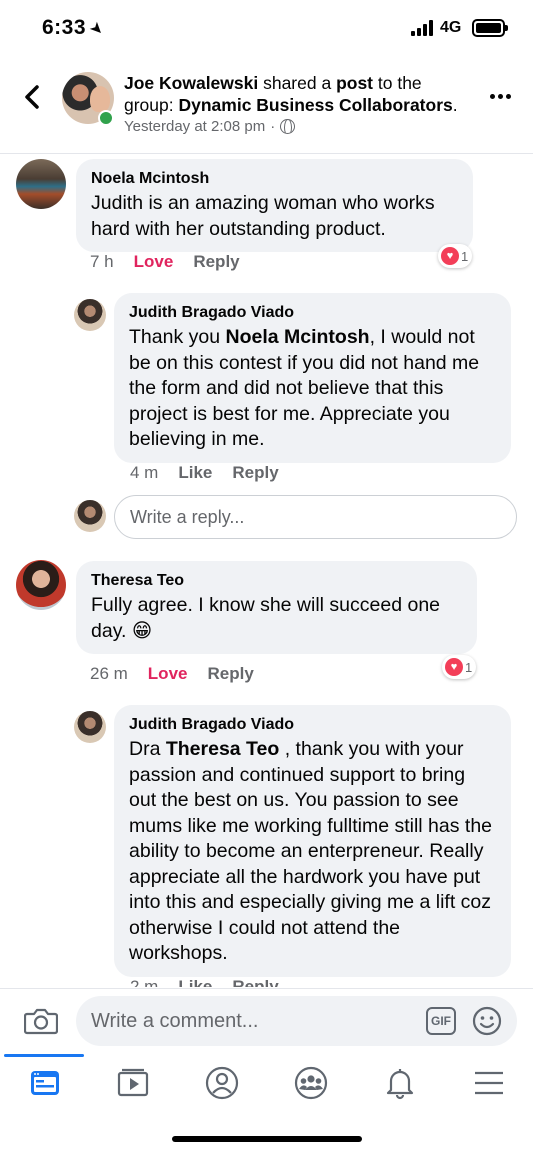 This screenshot has width=533, height=1154. What do you see at coordinates (297, 337) in the screenshot?
I see `mention-link: Noela Mcintosh` at bounding box center [297, 337].